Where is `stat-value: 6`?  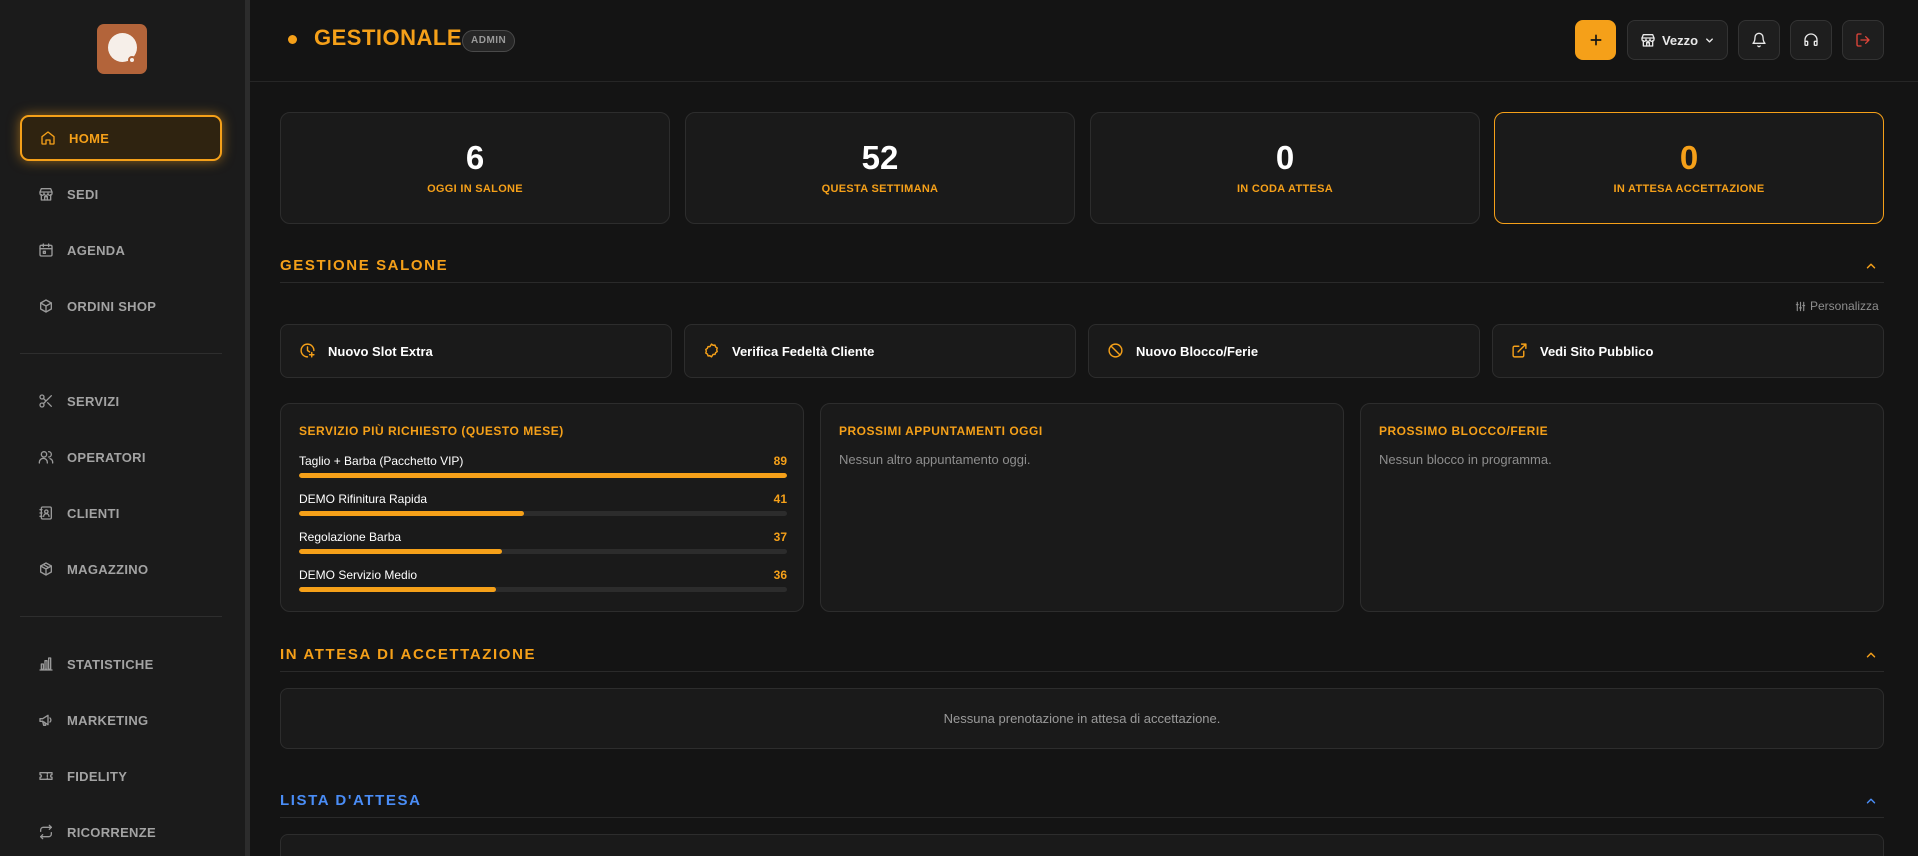
stat-value: 6 is located at coordinates (475, 157).